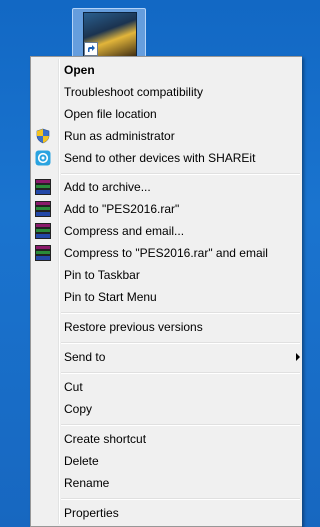 Image resolution: width=320 pixels, height=527 pixels. Describe the element at coordinates (79, 70) in the screenshot. I see `menu-item-label: Open` at that location.